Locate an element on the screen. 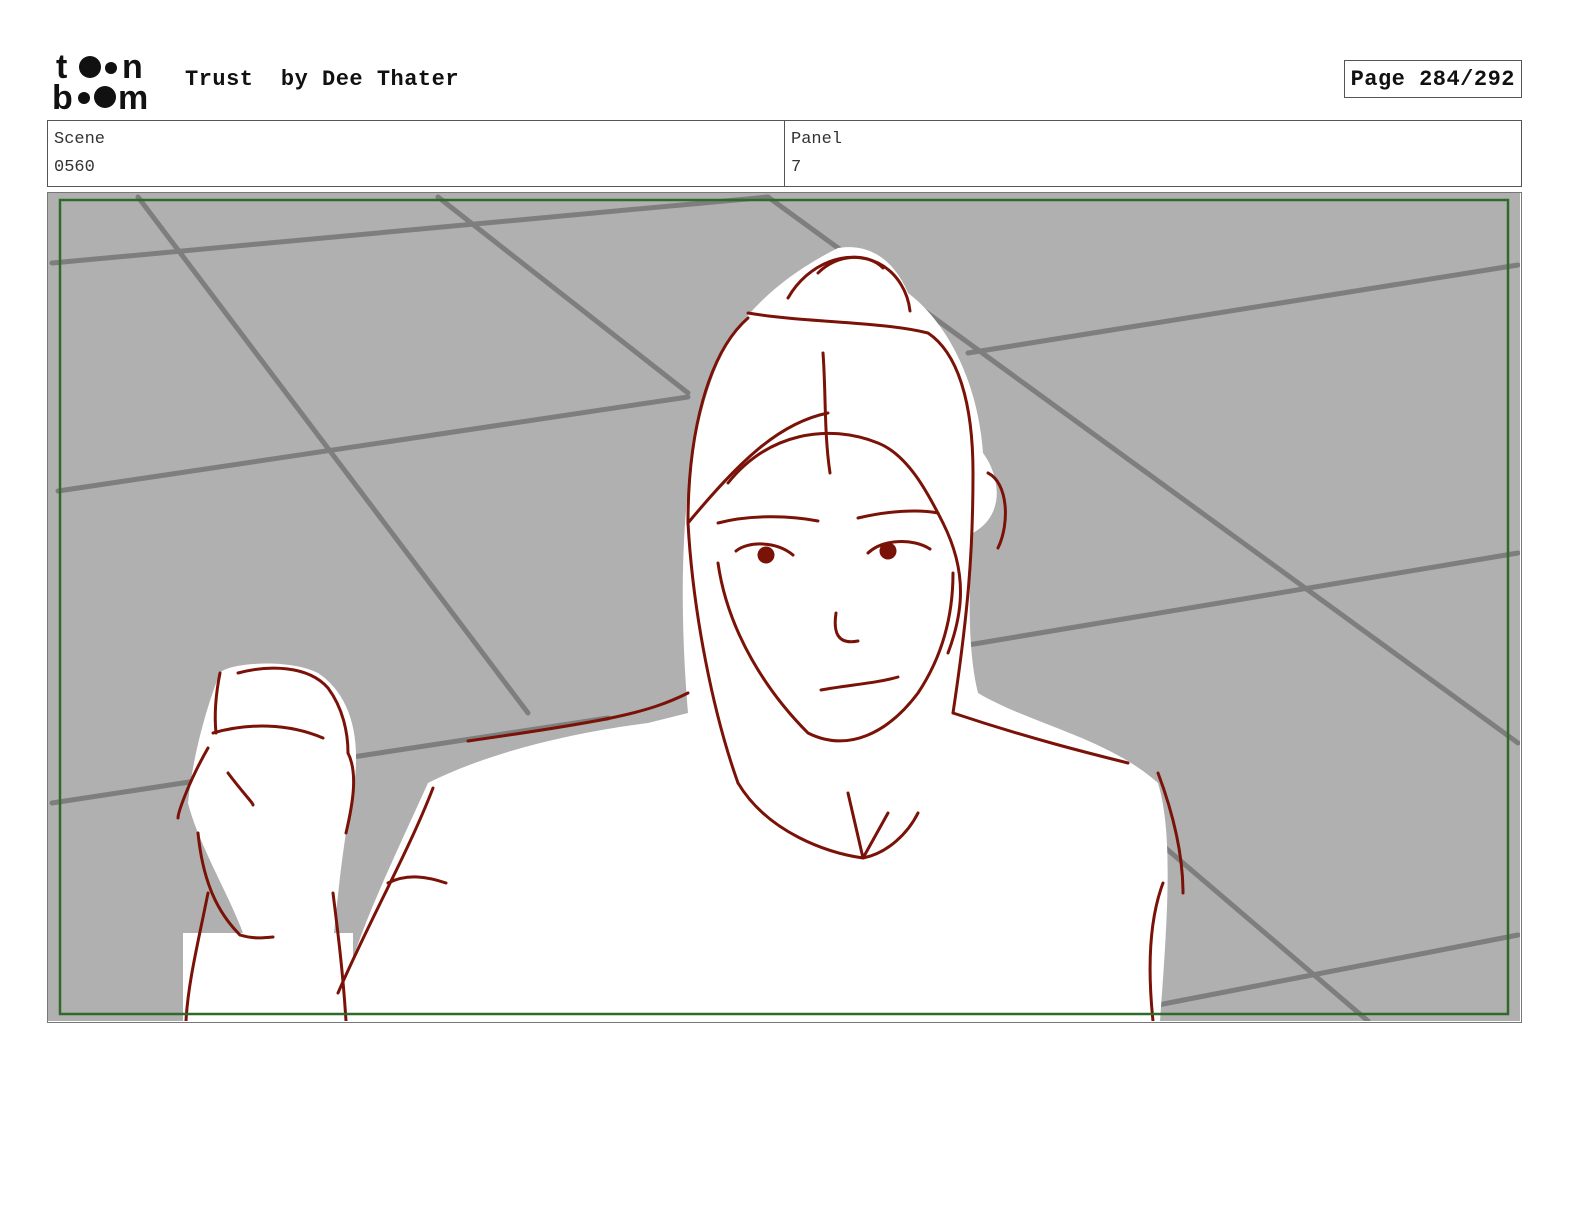 The width and height of the screenshot is (1584, 1224). scene-cell: Scene 0560 is located at coordinates (416, 153).